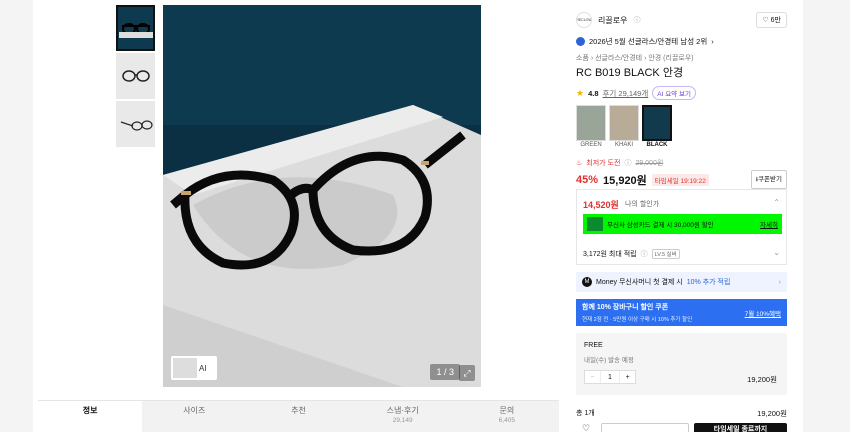 This screenshot has width=850, height=432. I want to click on chevron-down-icon: ⌄, so click(776, 252).